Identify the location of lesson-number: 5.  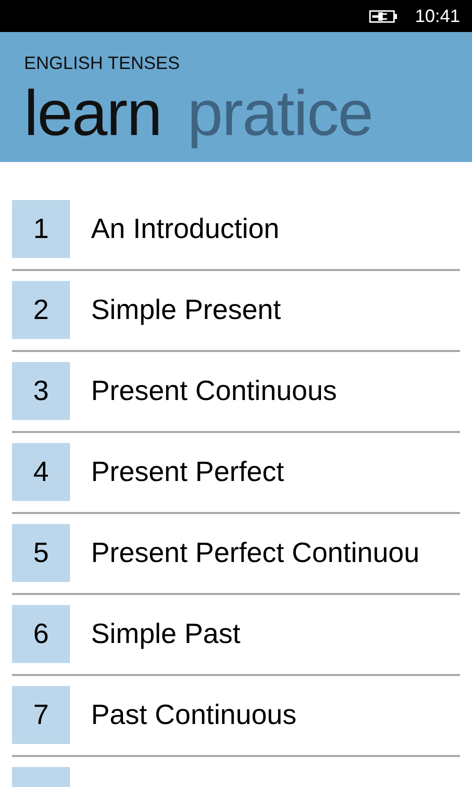
(41, 553).